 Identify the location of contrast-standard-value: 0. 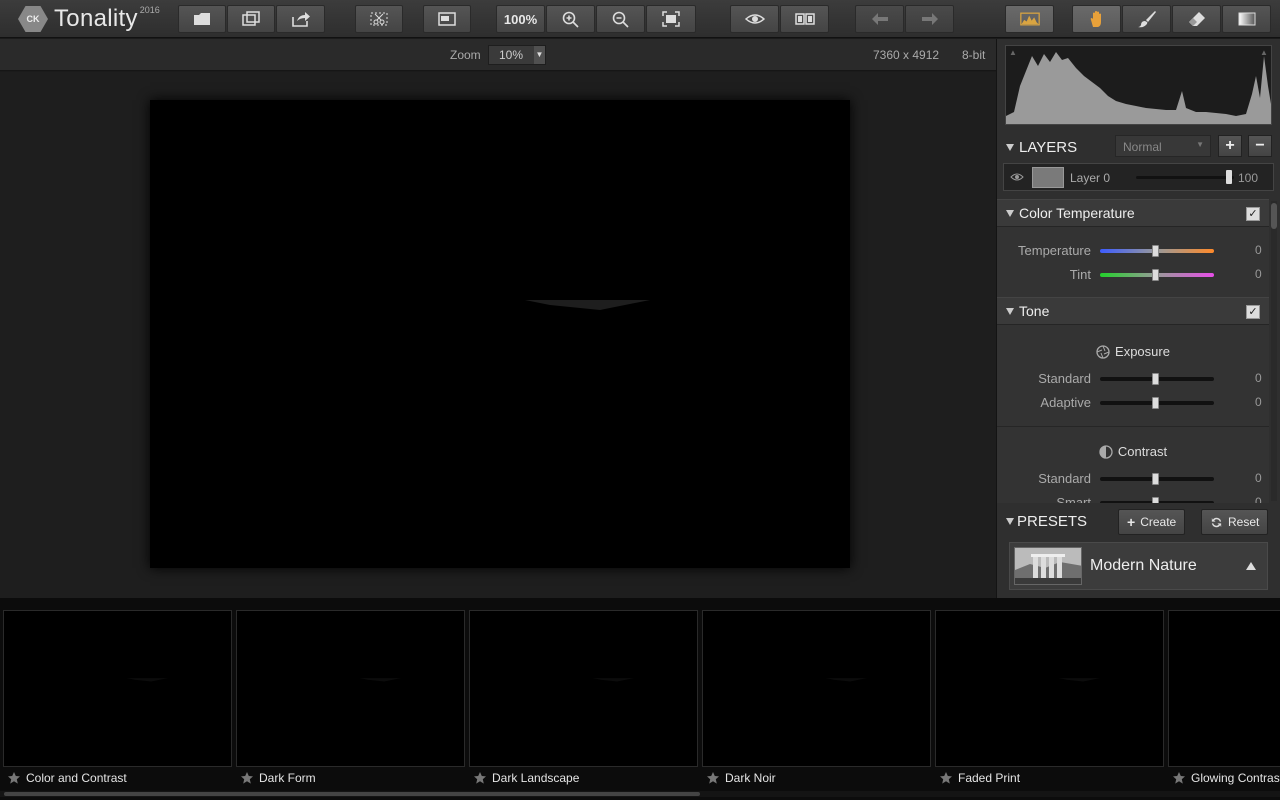
(1258, 478).